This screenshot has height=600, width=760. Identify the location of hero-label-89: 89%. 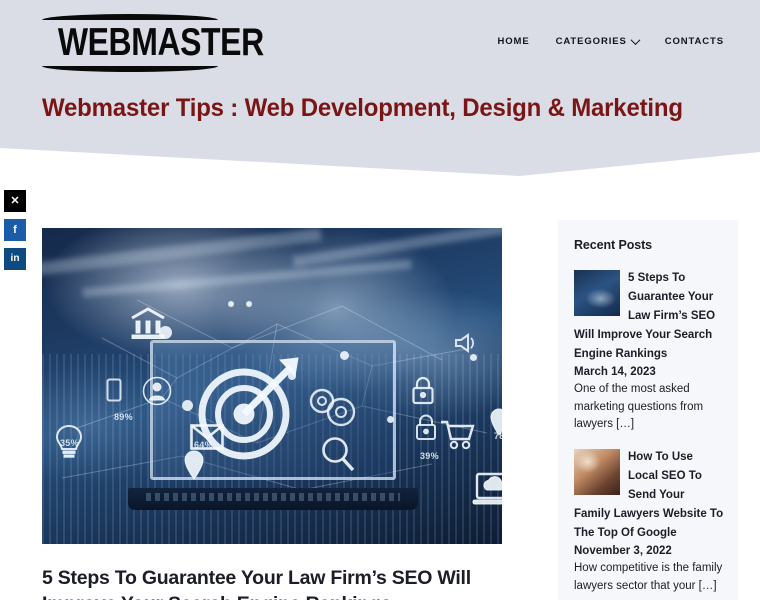
(123, 417).